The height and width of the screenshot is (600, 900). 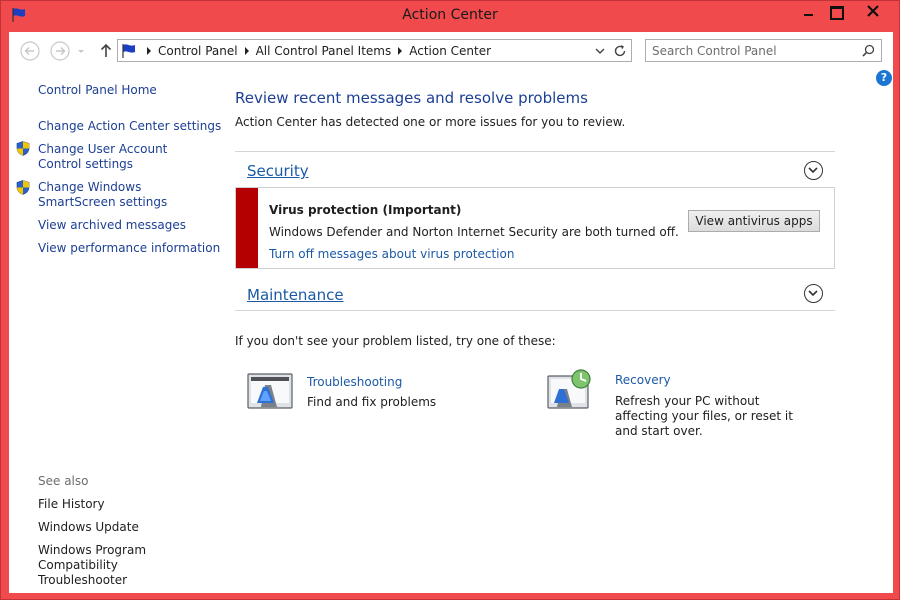 What do you see at coordinates (754, 221) in the screenshot?
I see `view-antivirus-apps-button: View antivirus apps` at bounding box center [754, 221].